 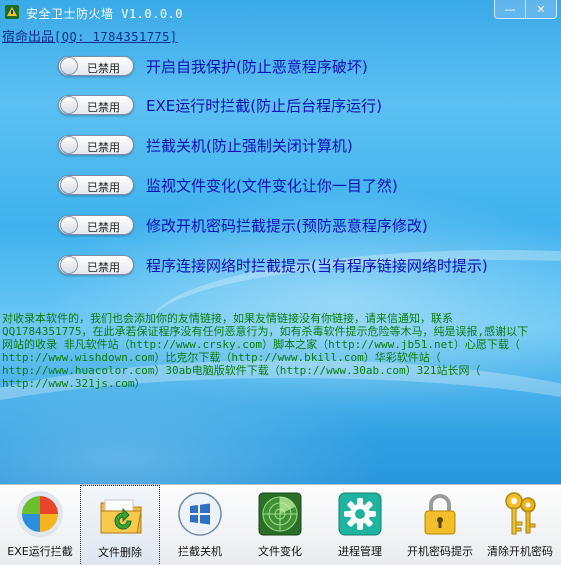 I want to click on folder-restore-icon, so click(x=121, y=515).